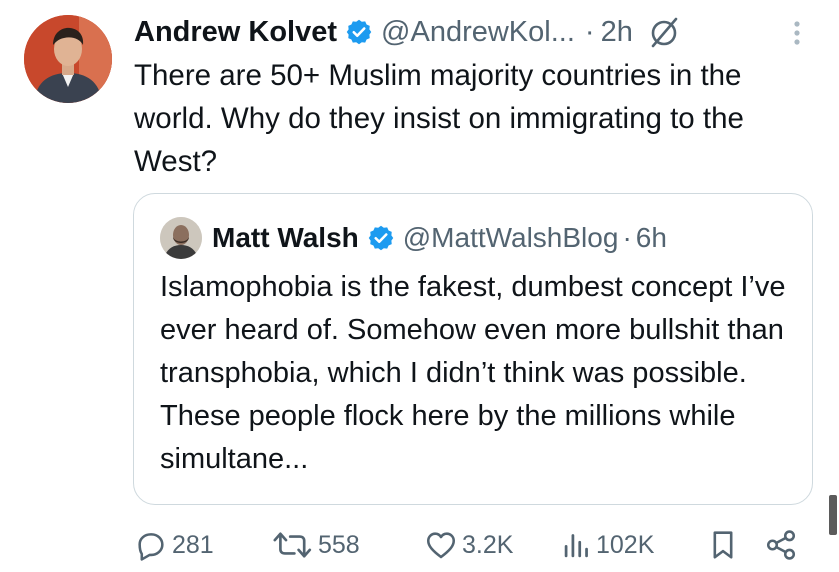 The image size is (839, 572). I want to click on like-button: 3.2K, so click(468, 545).